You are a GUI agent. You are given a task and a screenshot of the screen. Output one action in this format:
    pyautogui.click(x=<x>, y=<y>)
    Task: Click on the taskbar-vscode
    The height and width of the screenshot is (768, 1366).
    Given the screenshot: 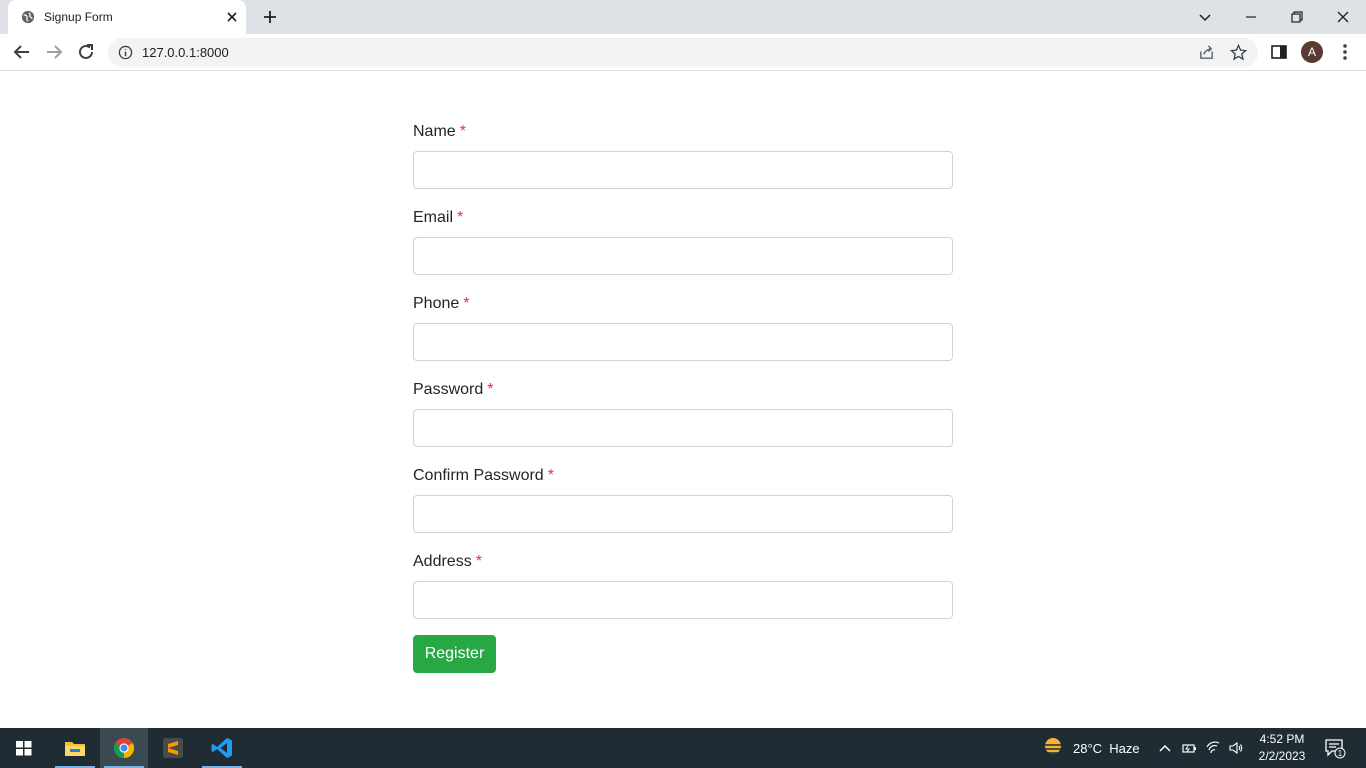 What is the action you would take?
    pyautogui.click(x=222, y=748)
    